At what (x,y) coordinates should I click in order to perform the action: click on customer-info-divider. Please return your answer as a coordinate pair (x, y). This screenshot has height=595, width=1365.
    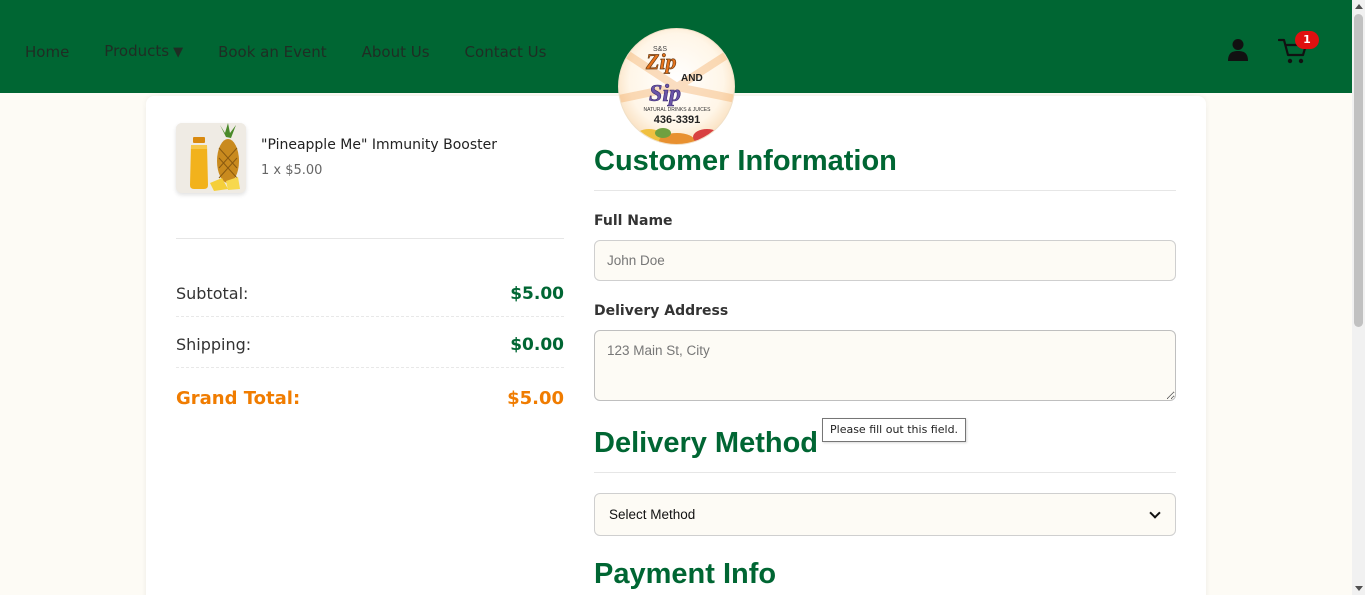
    Looking at the image, I should click on (885, 190).